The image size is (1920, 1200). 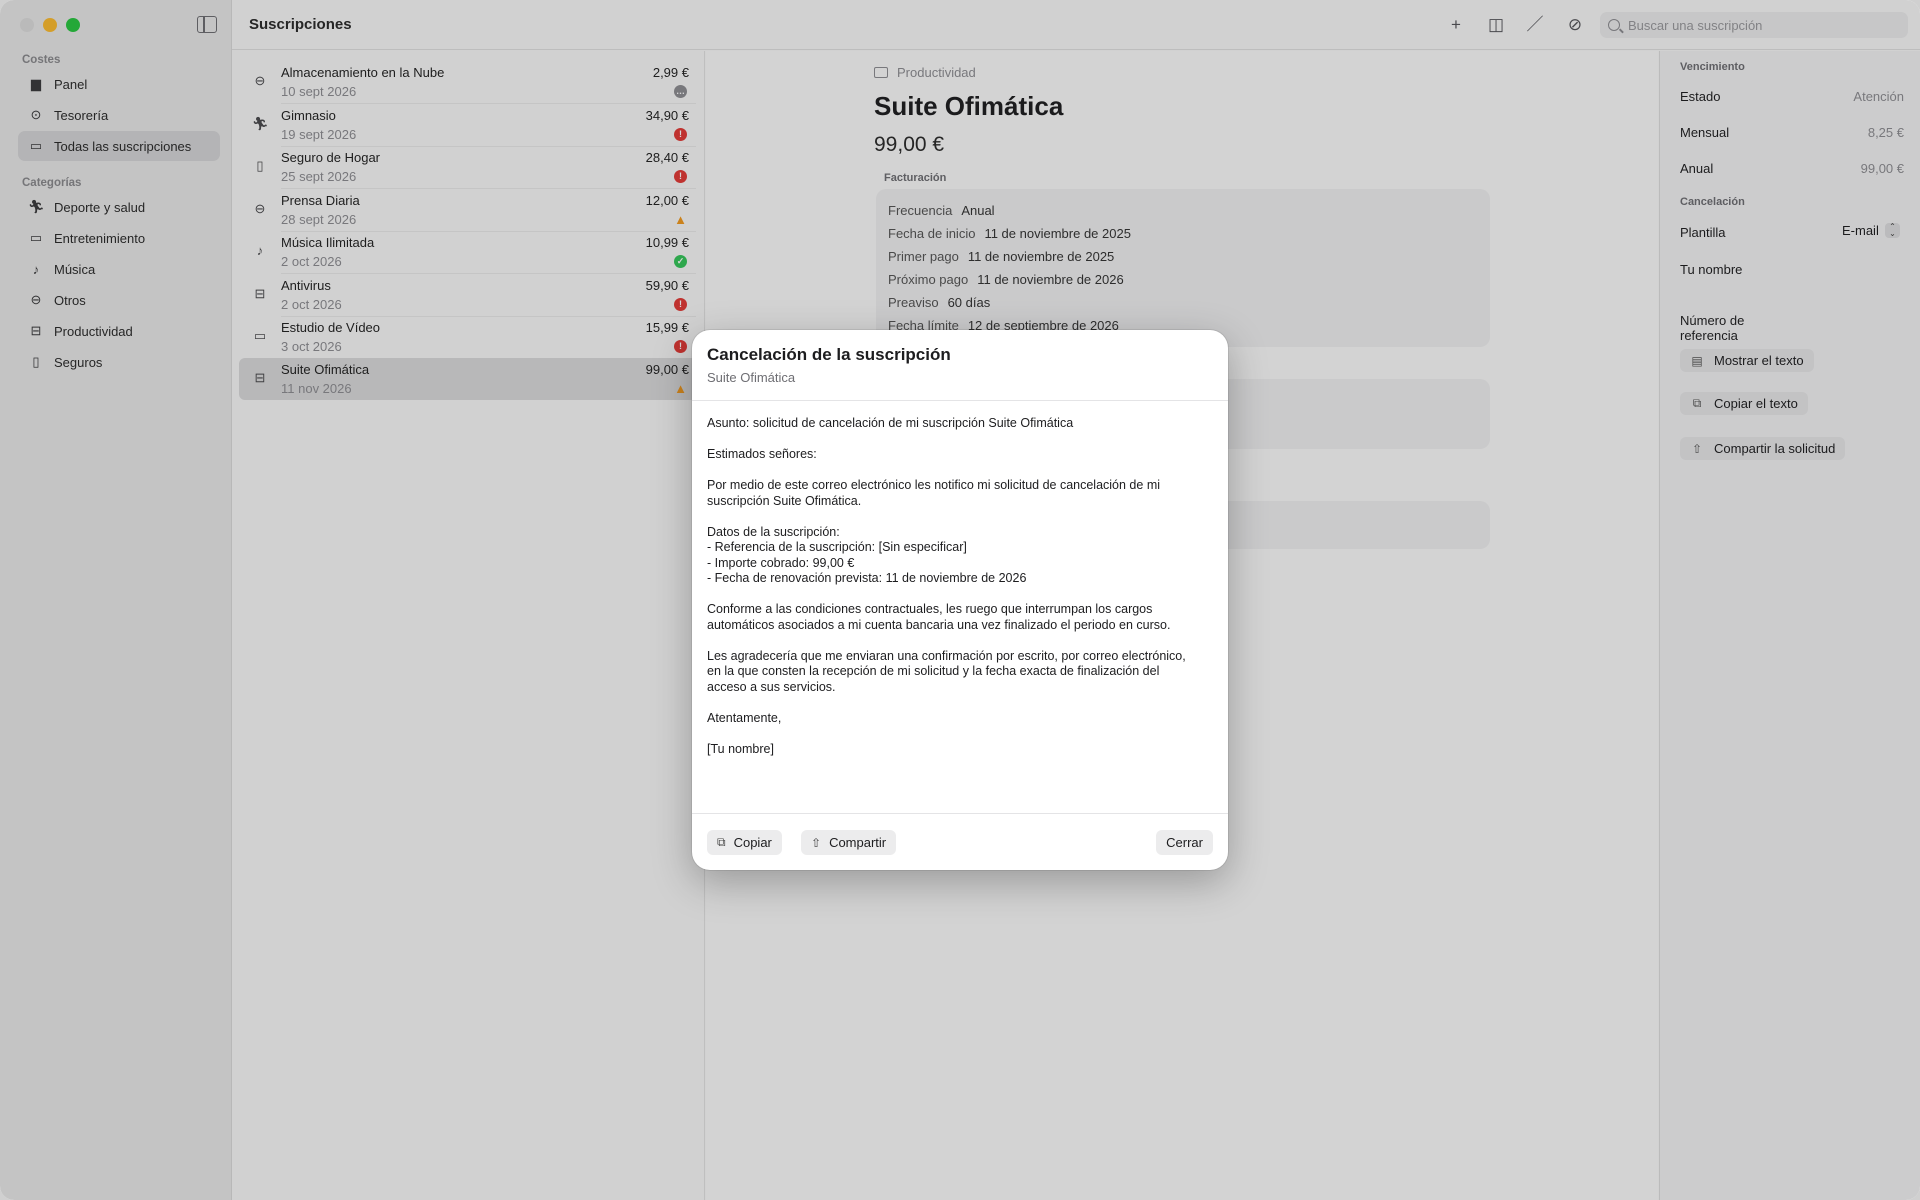 I want to click on copy-button-label: Copiar, so click(x=752, y=842).